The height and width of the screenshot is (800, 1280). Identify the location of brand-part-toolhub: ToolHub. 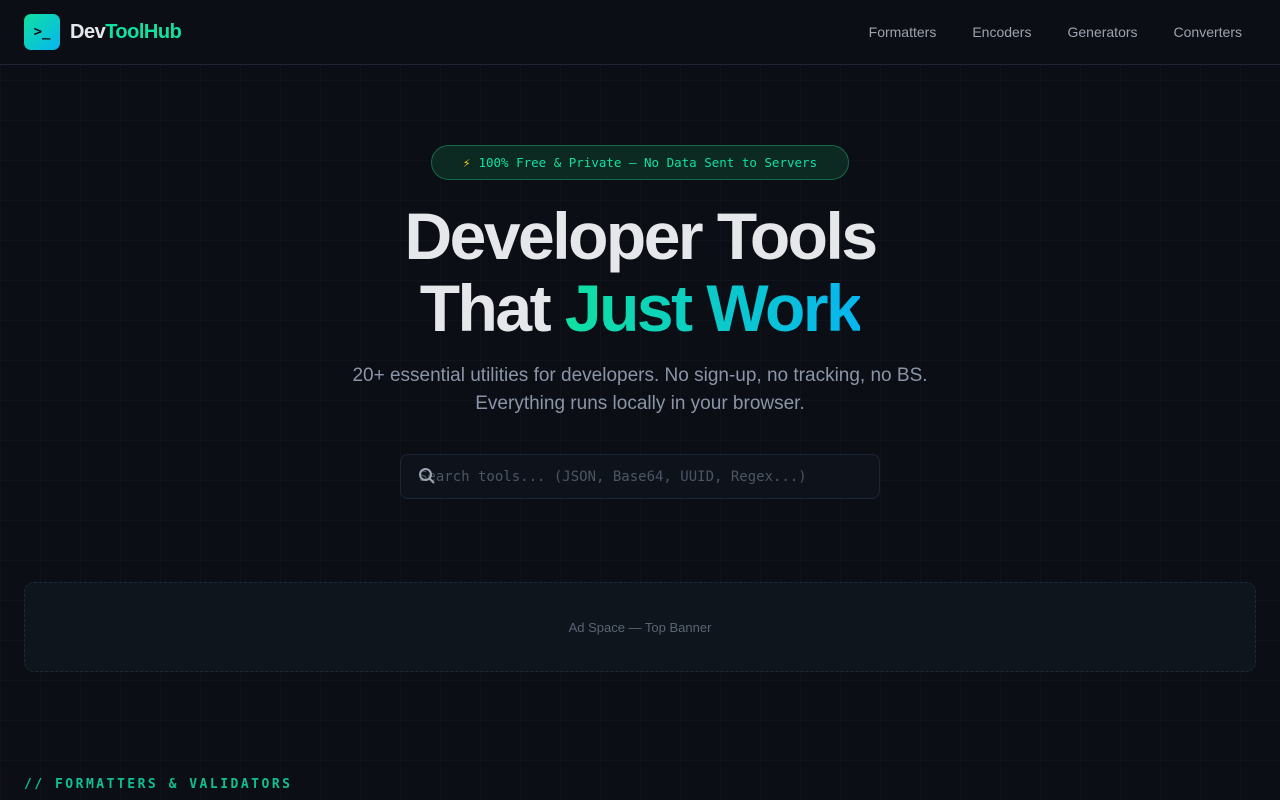
(143, 31).